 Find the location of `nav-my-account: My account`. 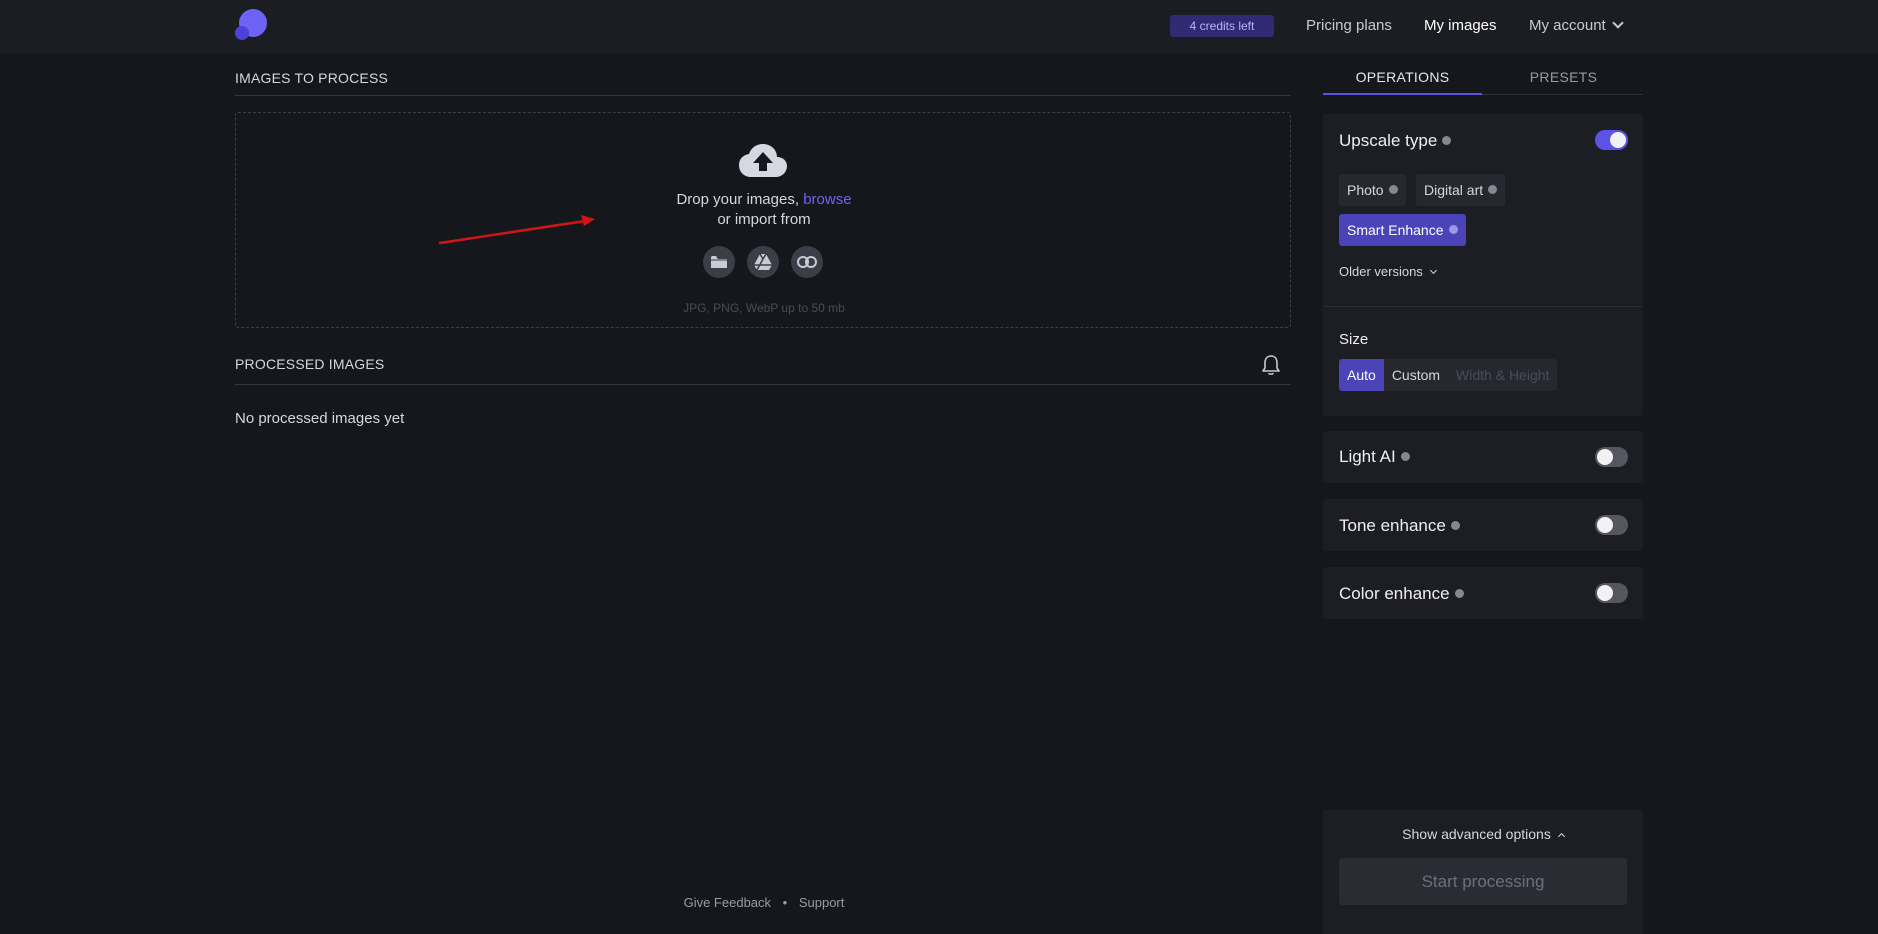

nav-my-account: My account is located at coordinates (1576, 25).